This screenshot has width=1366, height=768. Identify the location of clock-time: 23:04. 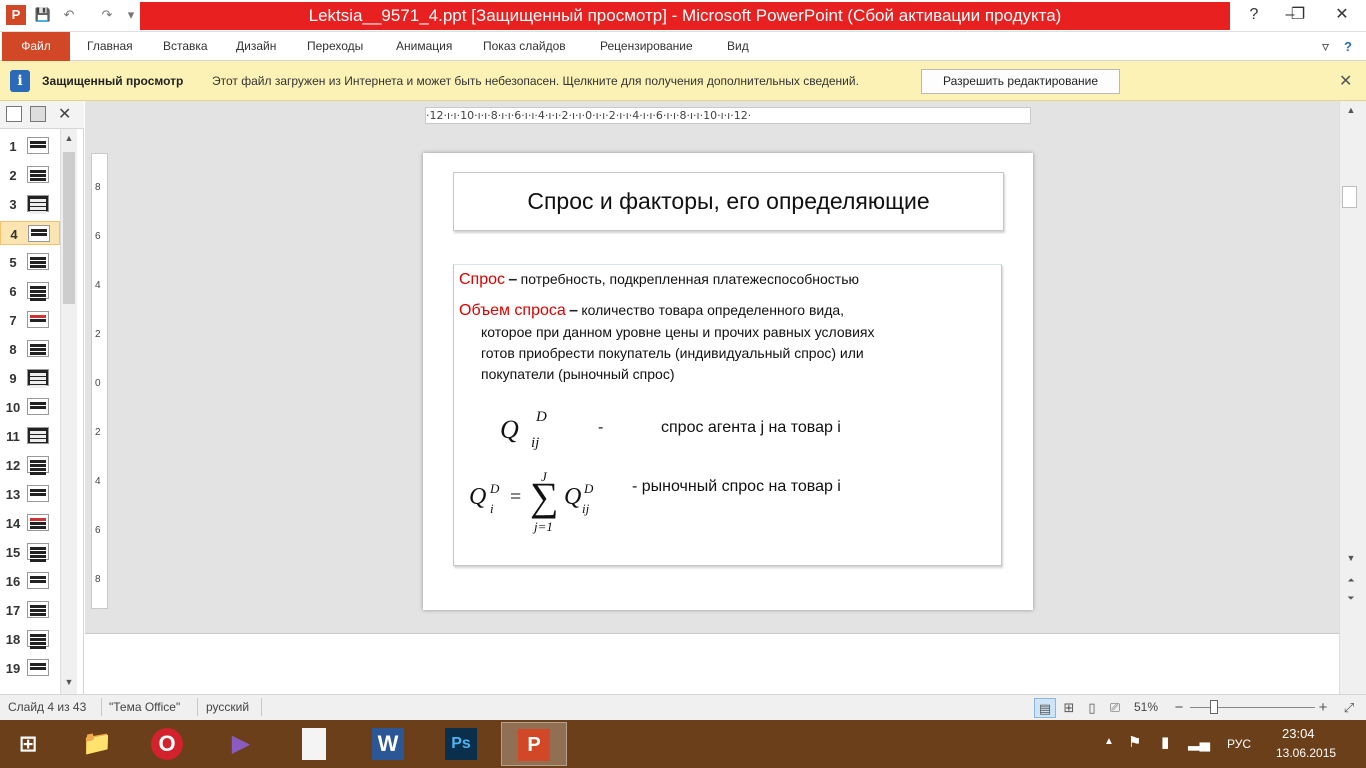
(1298, 733).